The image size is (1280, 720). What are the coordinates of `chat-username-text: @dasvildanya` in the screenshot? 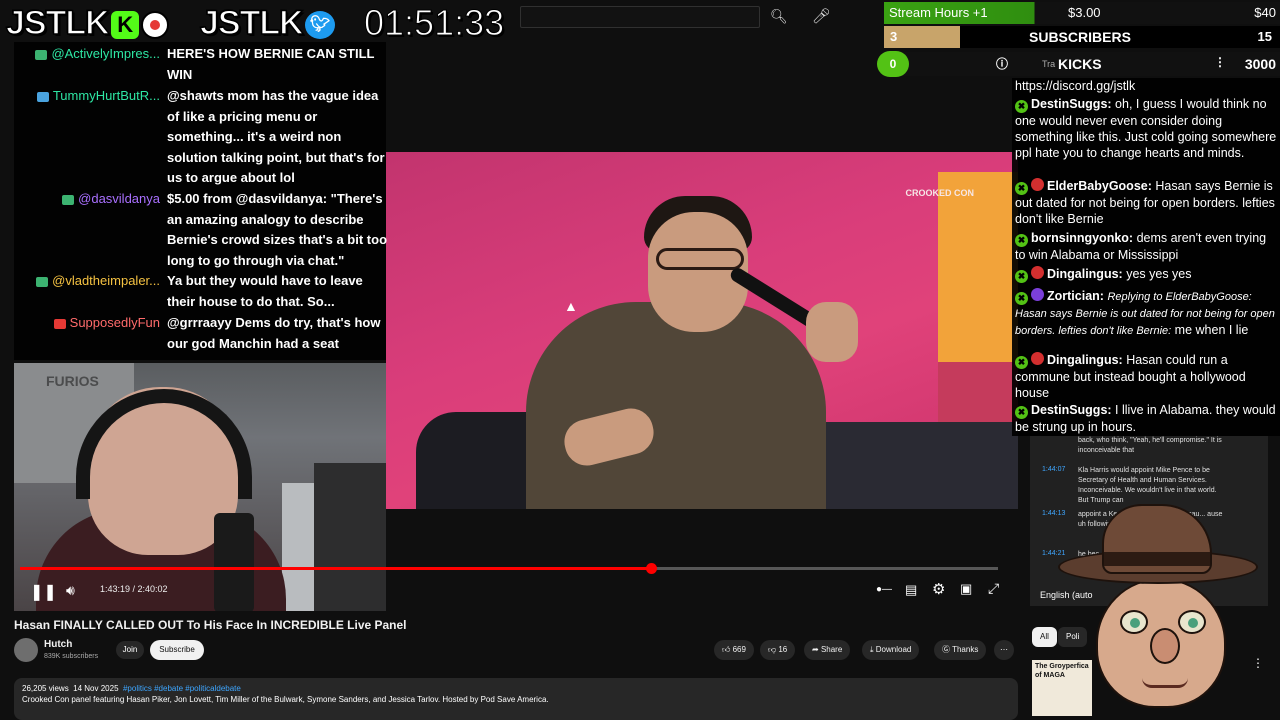 It's located at (119, 198).